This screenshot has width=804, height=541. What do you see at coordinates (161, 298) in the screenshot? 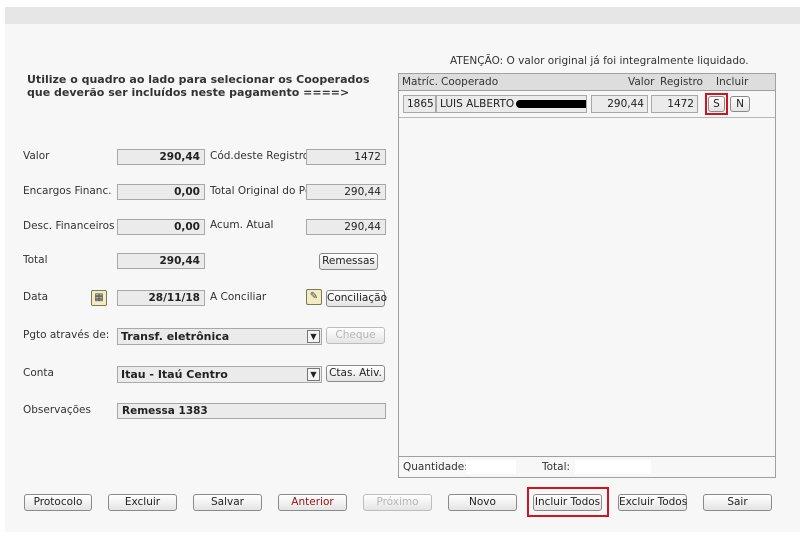
I see `data-field: 28/11/18` at bounding box center [161, 298].